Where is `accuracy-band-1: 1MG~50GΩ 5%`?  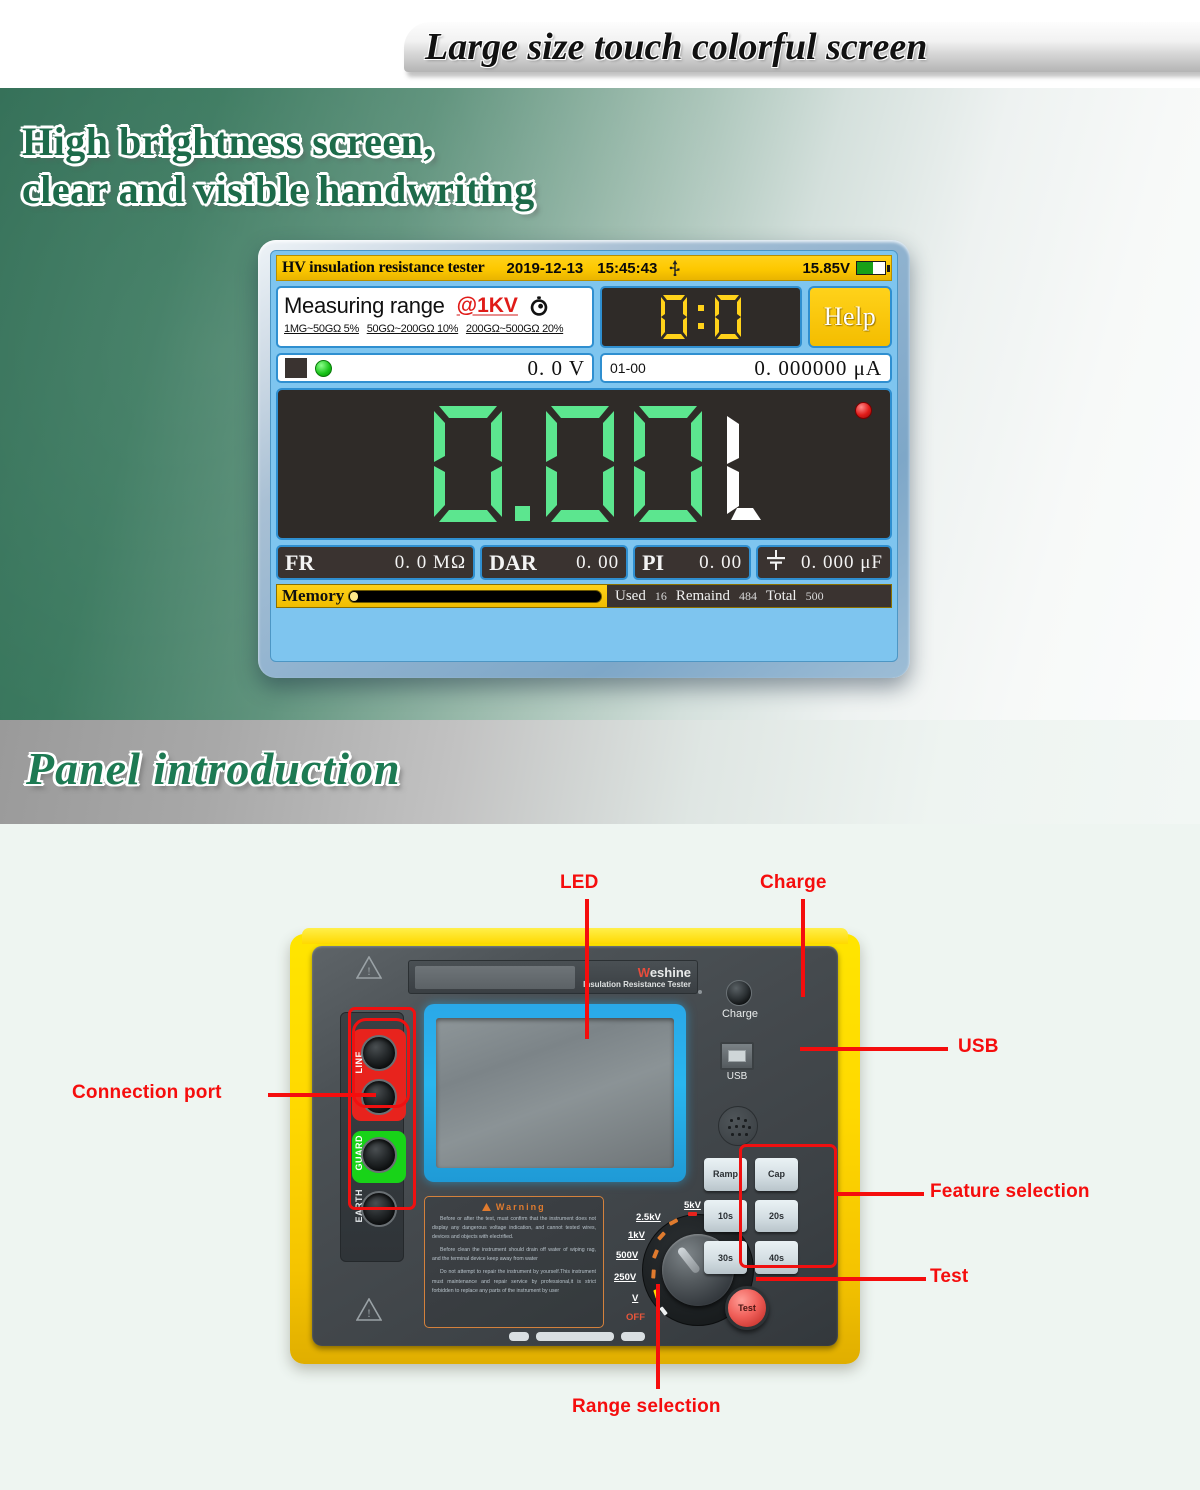
accuracy-band-1: 1MG~50GΩ 5% is located at coordinates (321, 329).